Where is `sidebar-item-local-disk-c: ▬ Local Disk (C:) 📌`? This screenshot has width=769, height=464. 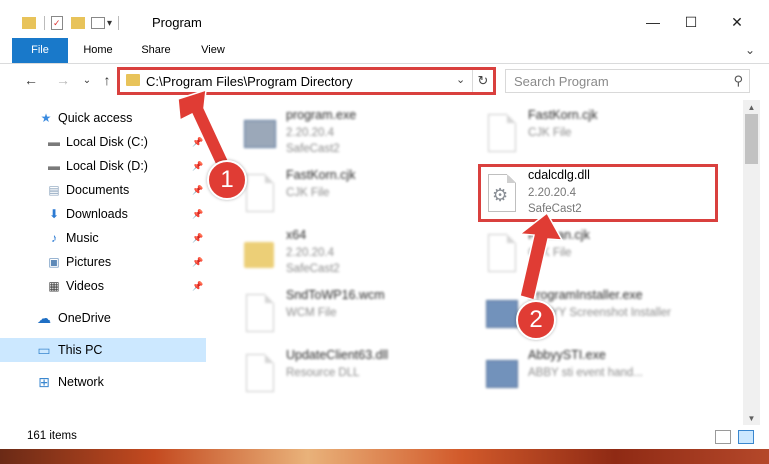 sidebar-item-local-disk-c: ▬ Local Disk (C:) 📌 is located at coordinates (103, 142).